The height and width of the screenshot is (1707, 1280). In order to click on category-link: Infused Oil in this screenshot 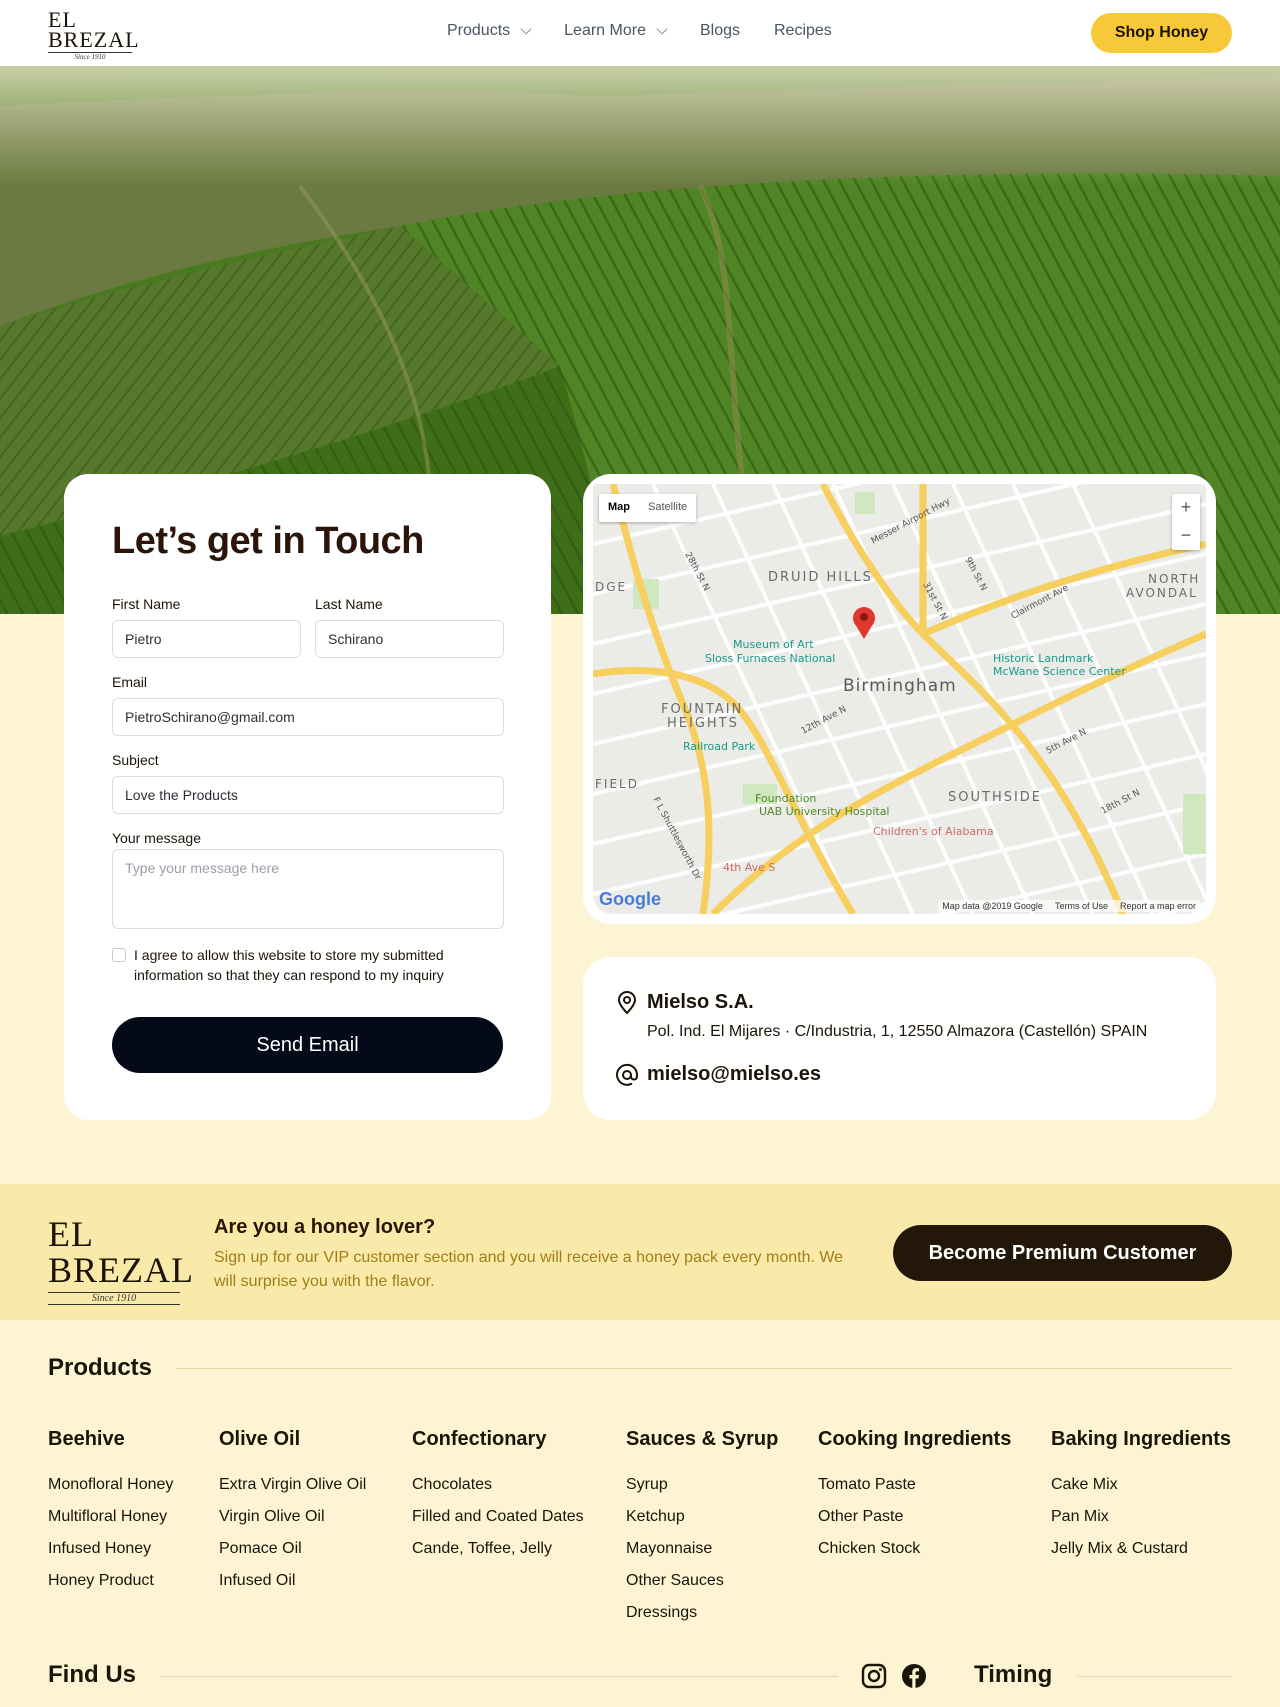, I will do `click(292, 1581)`.